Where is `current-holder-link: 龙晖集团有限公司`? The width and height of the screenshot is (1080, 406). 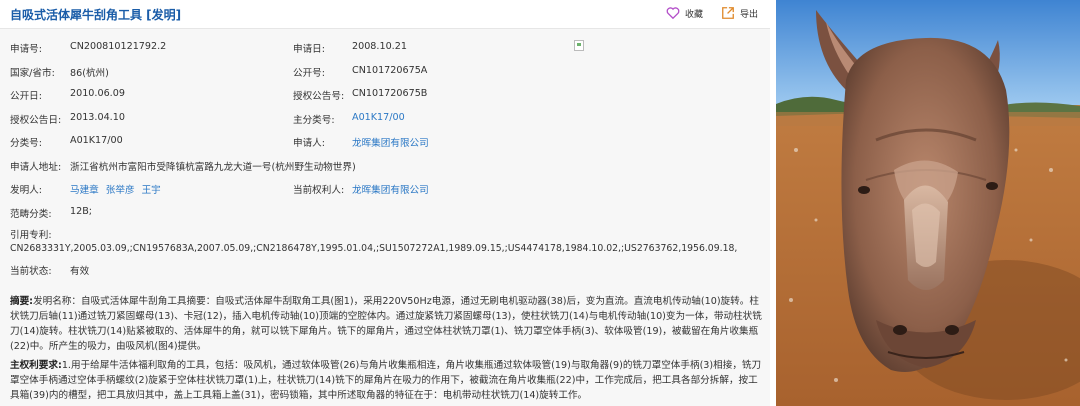
current-holder-link: 龙晖集团有限公司 is located at coordinates (390, 189).